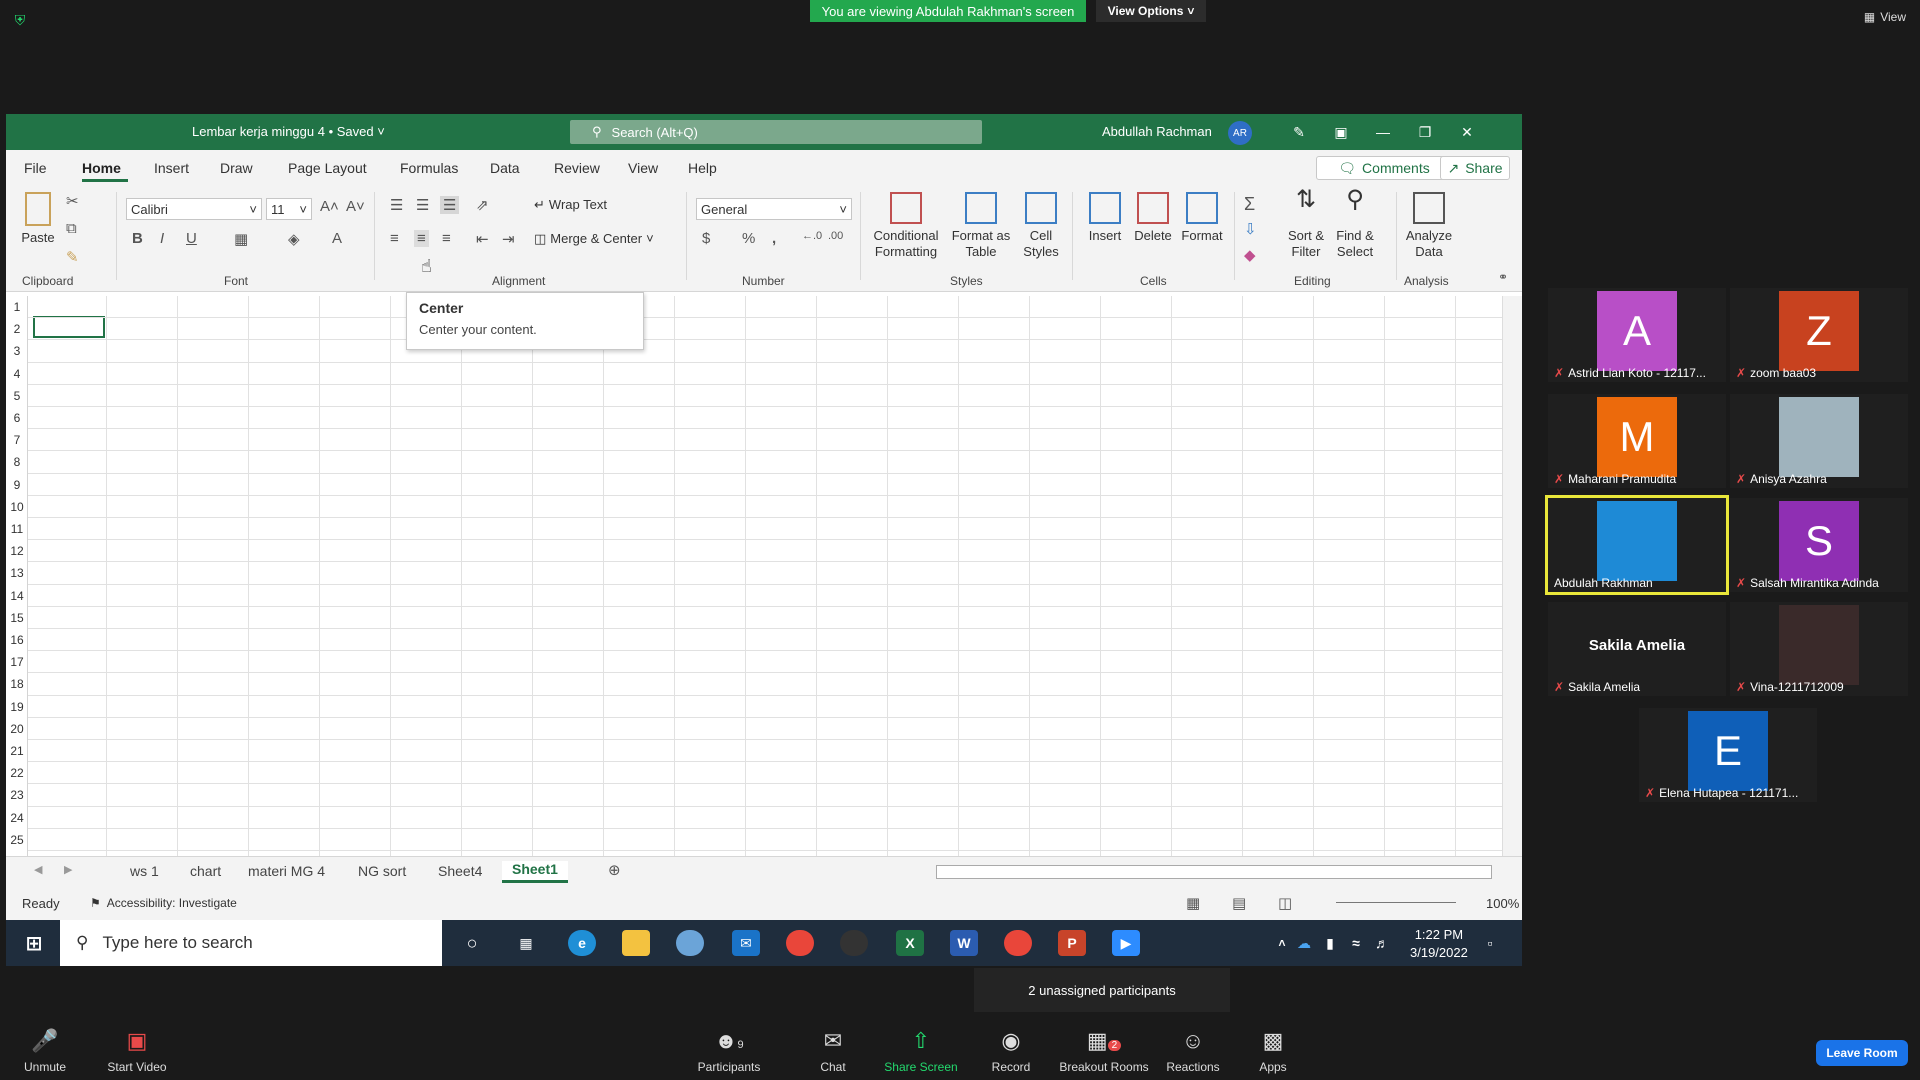  I want to click on chrome-profile-icon, so click(1018, 943).